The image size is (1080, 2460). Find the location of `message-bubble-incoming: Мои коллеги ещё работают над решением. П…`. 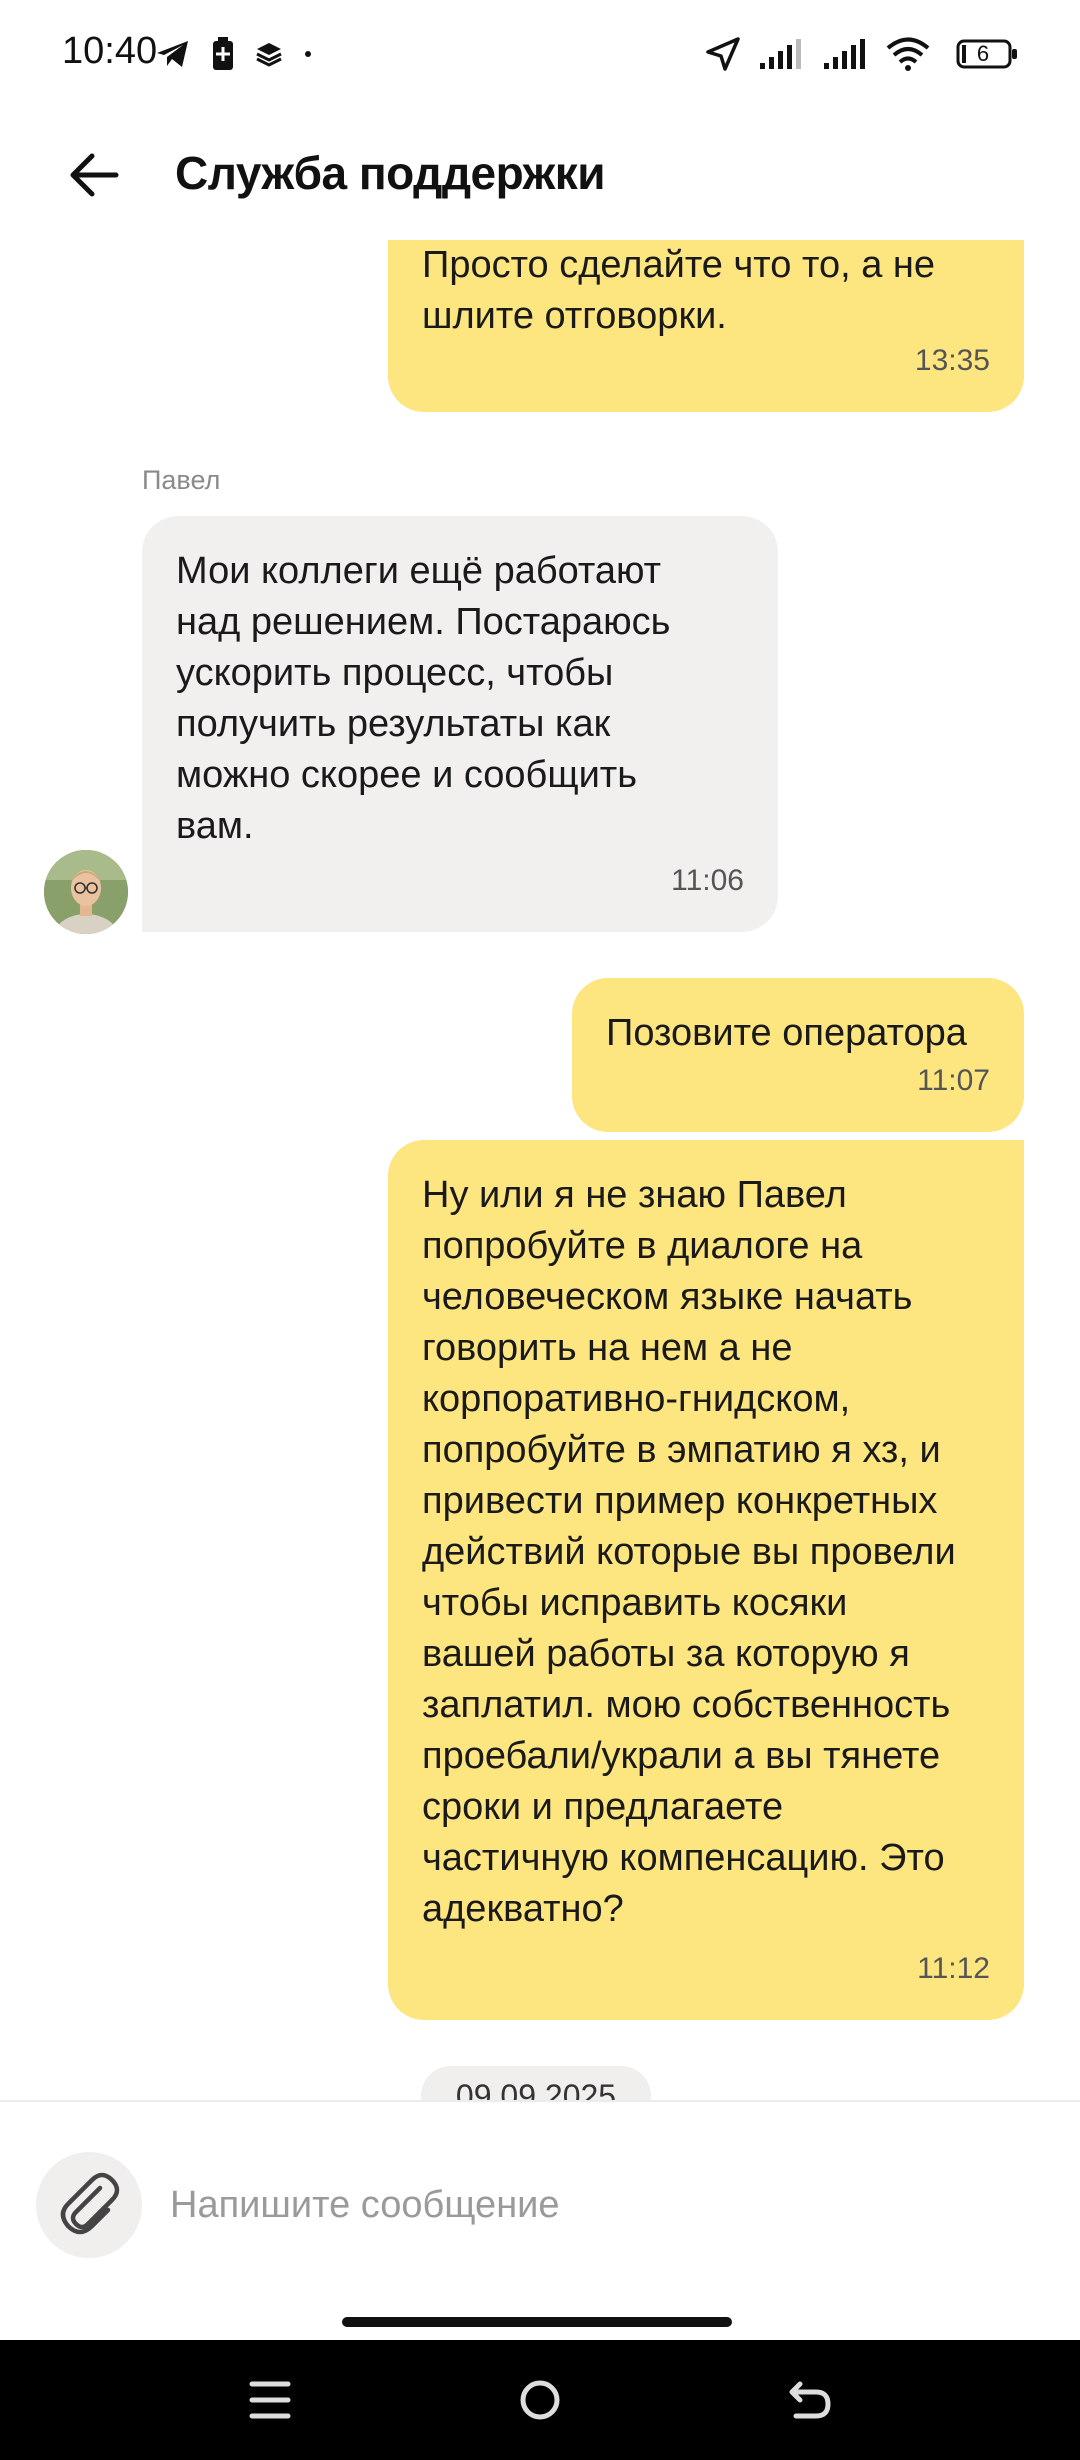

message-bubble-incoming: Мои коллеги ещё работают над решением. П… is located at coordinates (460, 724).